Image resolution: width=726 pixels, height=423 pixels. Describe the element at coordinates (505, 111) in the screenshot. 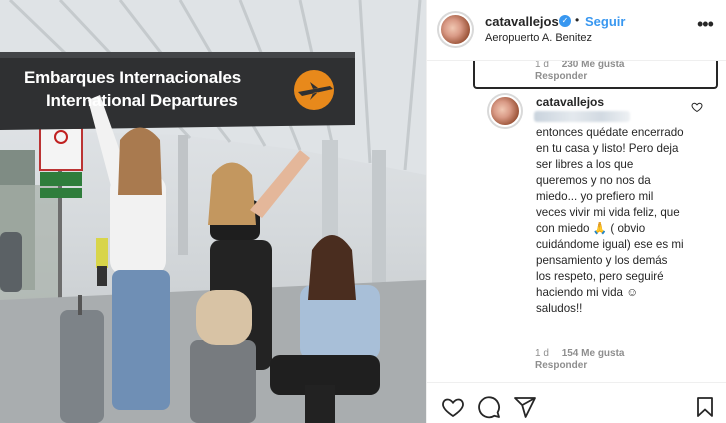

I see `comment-avatar` at that location.